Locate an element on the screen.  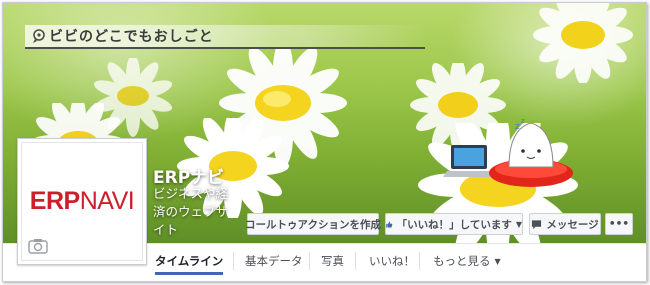
page-category-line: 済のウェブサ is located at coordinates (191, 211).